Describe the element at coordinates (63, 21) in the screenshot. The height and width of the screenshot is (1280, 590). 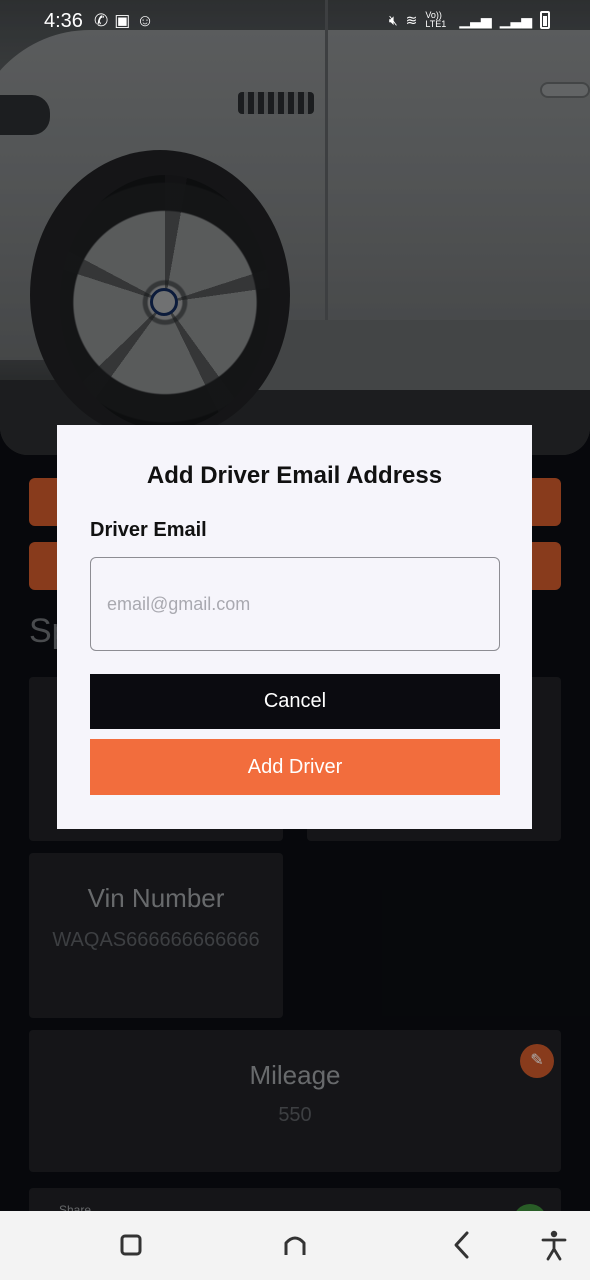
I see `status-time: 4:36` at that location.